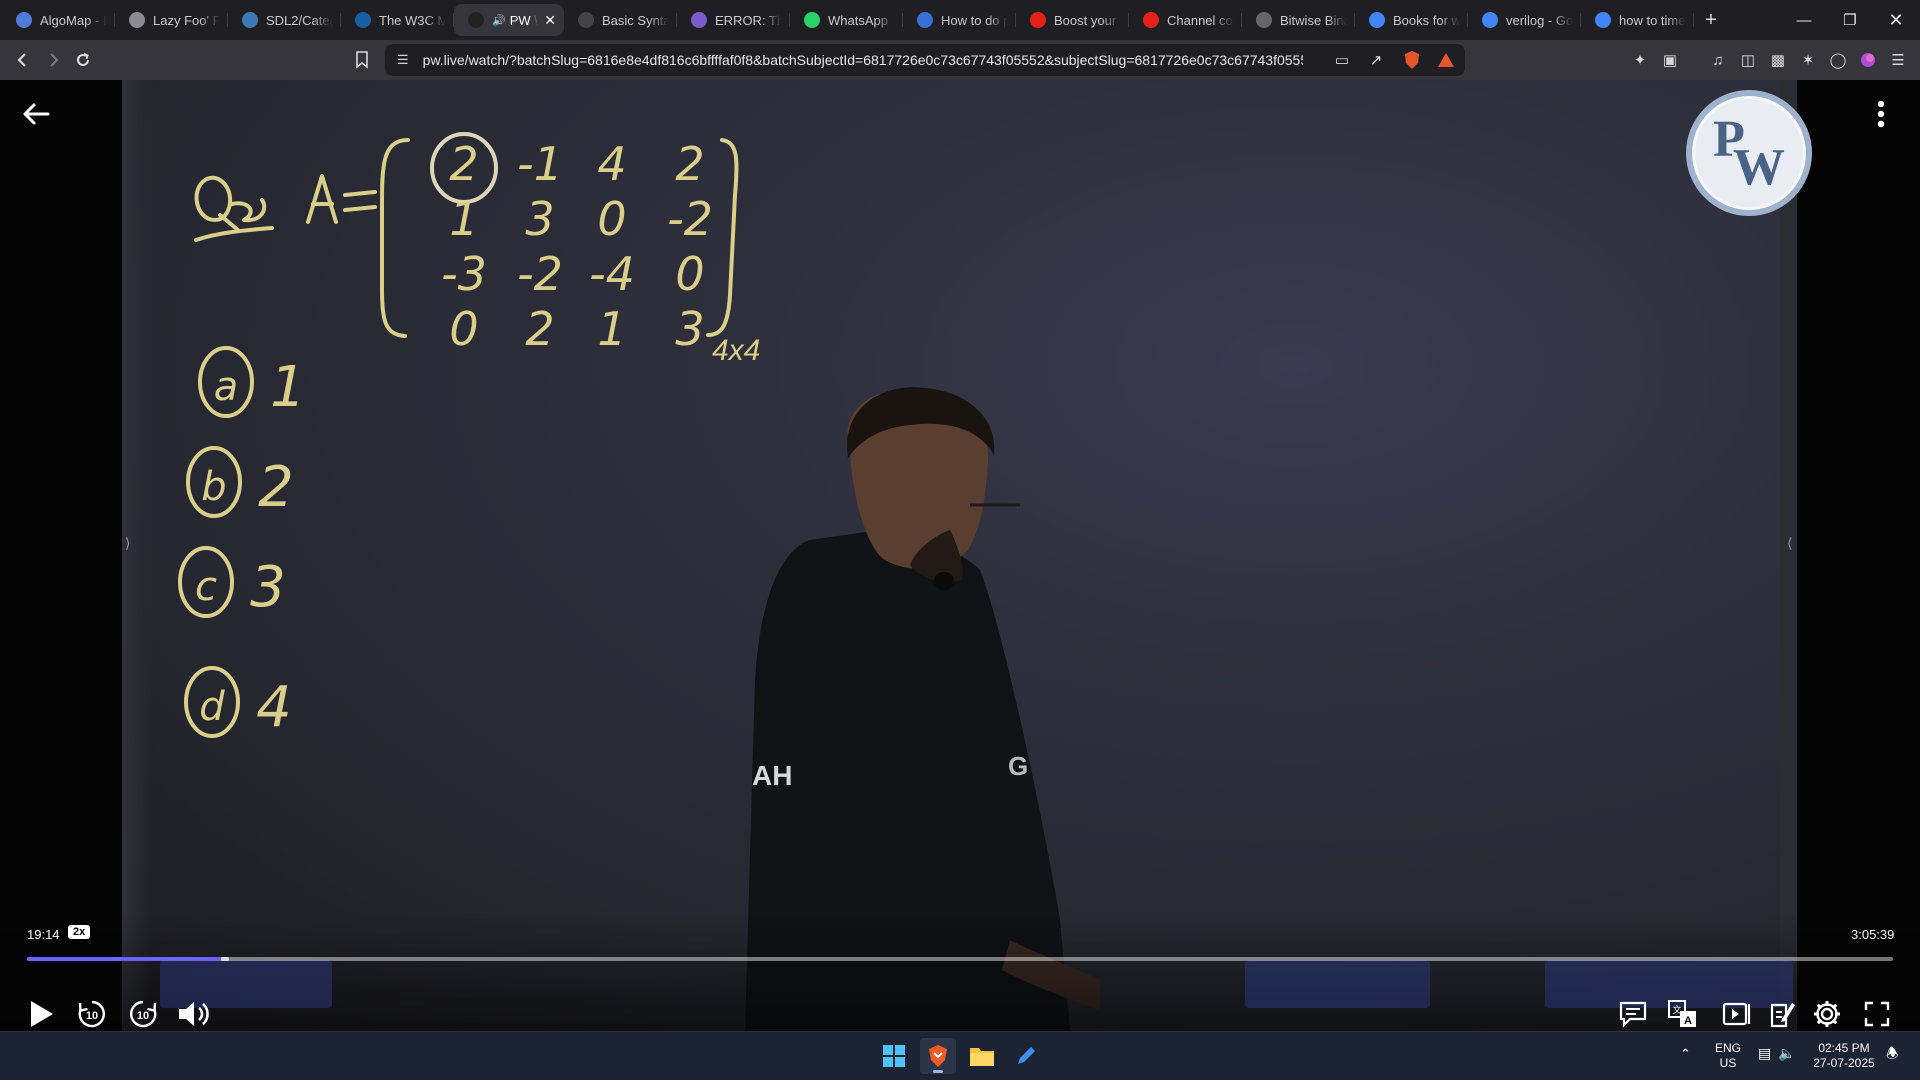 This screenshot has width=1920, height=1080. Describe the element at coordinates (960, 959) in the screenshot. I see `seek-bar` at that location.